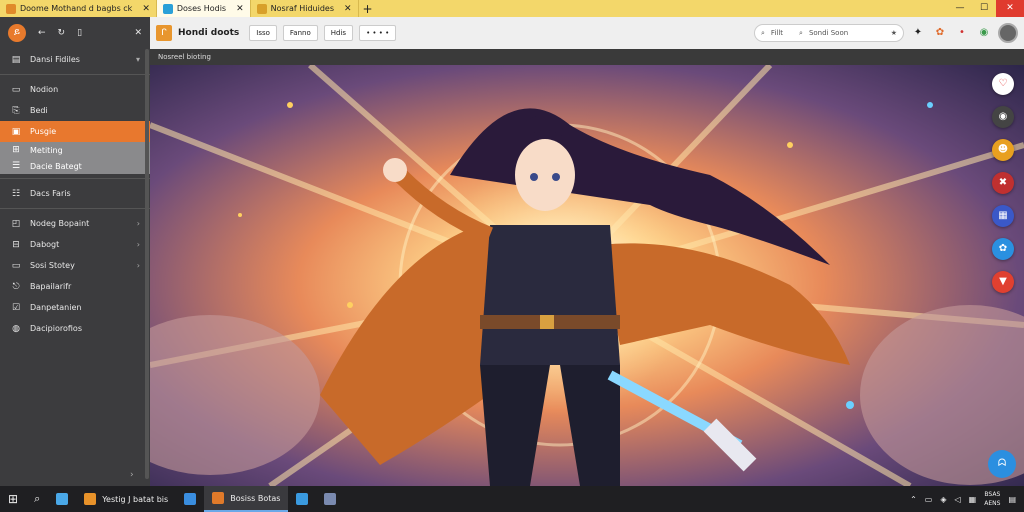 The width and height of the screenshot is (1024, 512). What do you see at coordinates (75, 193) in the screenshot?
I see `sidebar-item: ☷ Dacs Faris` at bounding box center [75, 193].